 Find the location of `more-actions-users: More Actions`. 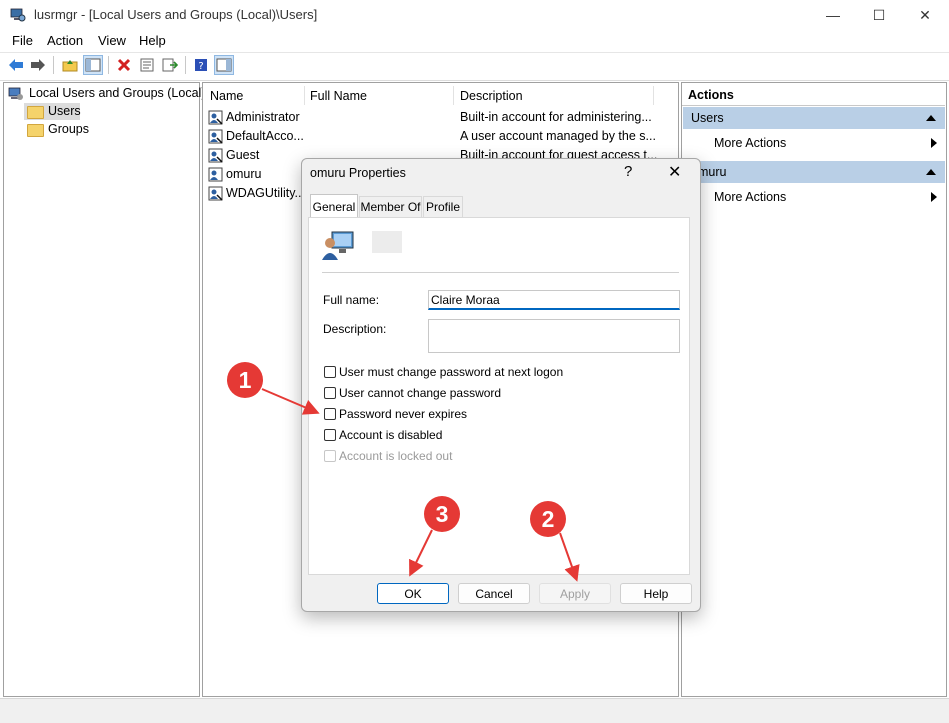

more-actions-users: More Actions is located at coordinates (750, 143).